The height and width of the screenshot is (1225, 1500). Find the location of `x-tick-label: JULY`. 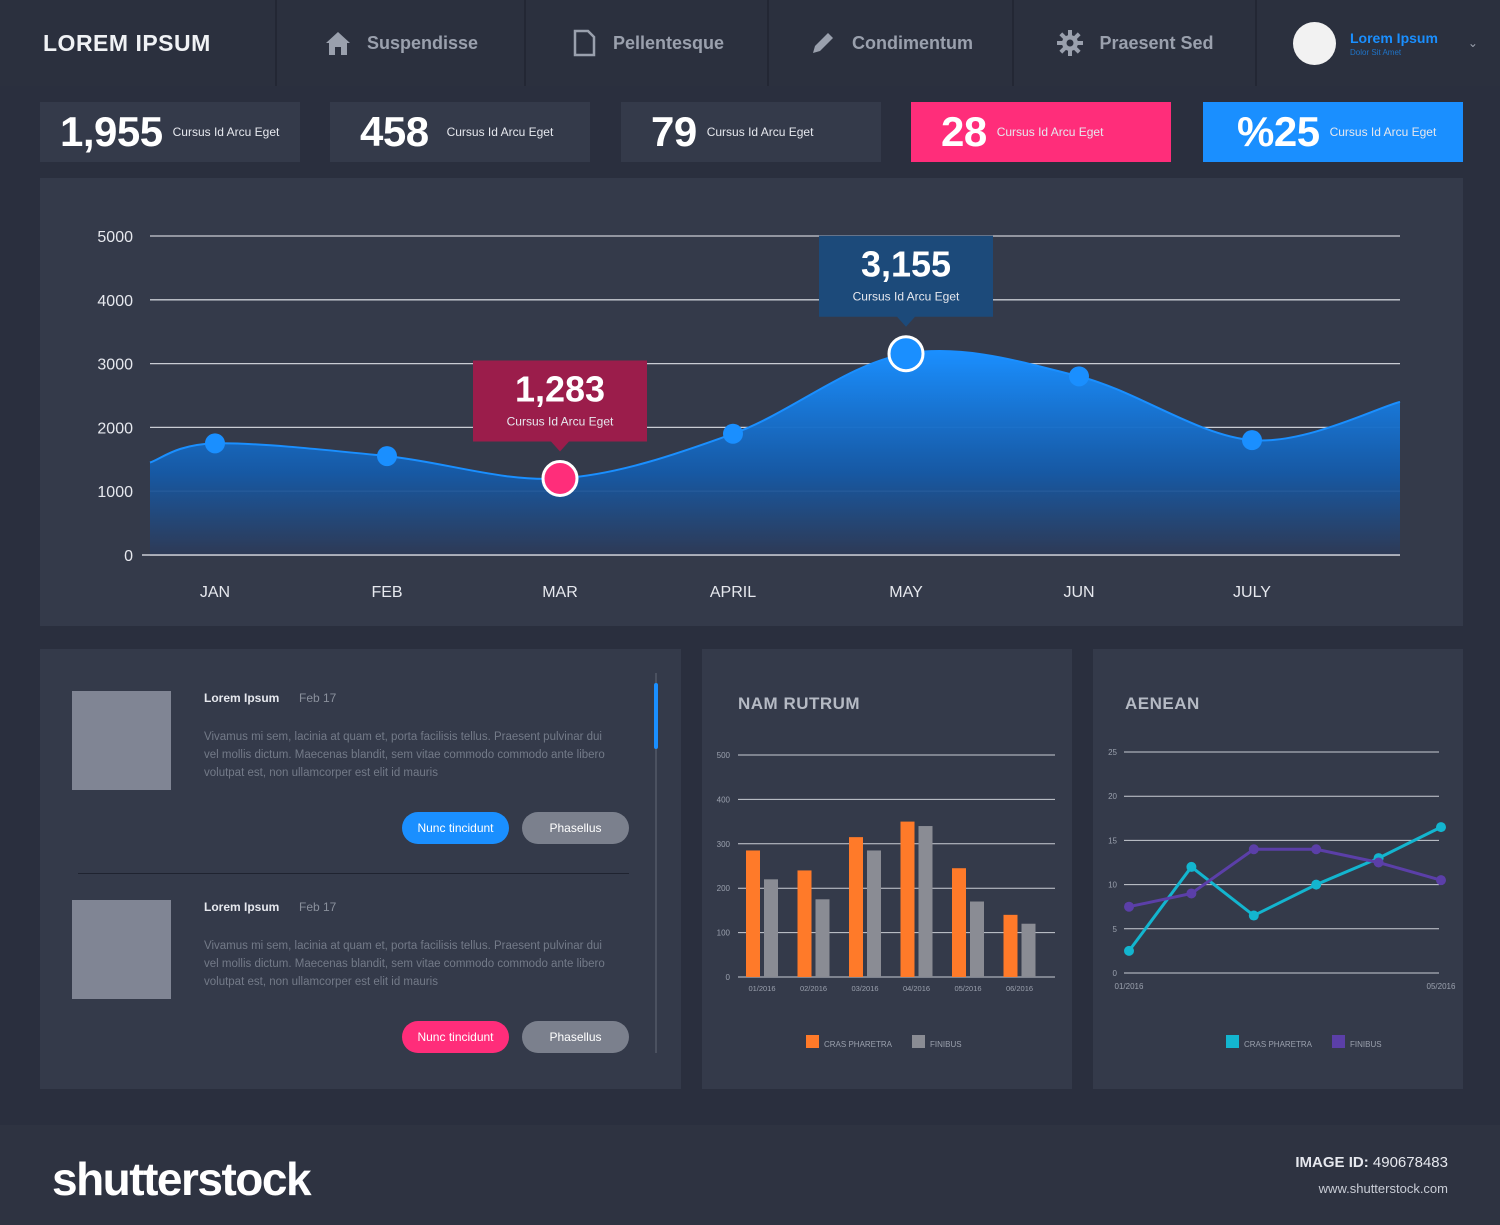

x-tick-label: JULY is located at coordinates (1252, 592).